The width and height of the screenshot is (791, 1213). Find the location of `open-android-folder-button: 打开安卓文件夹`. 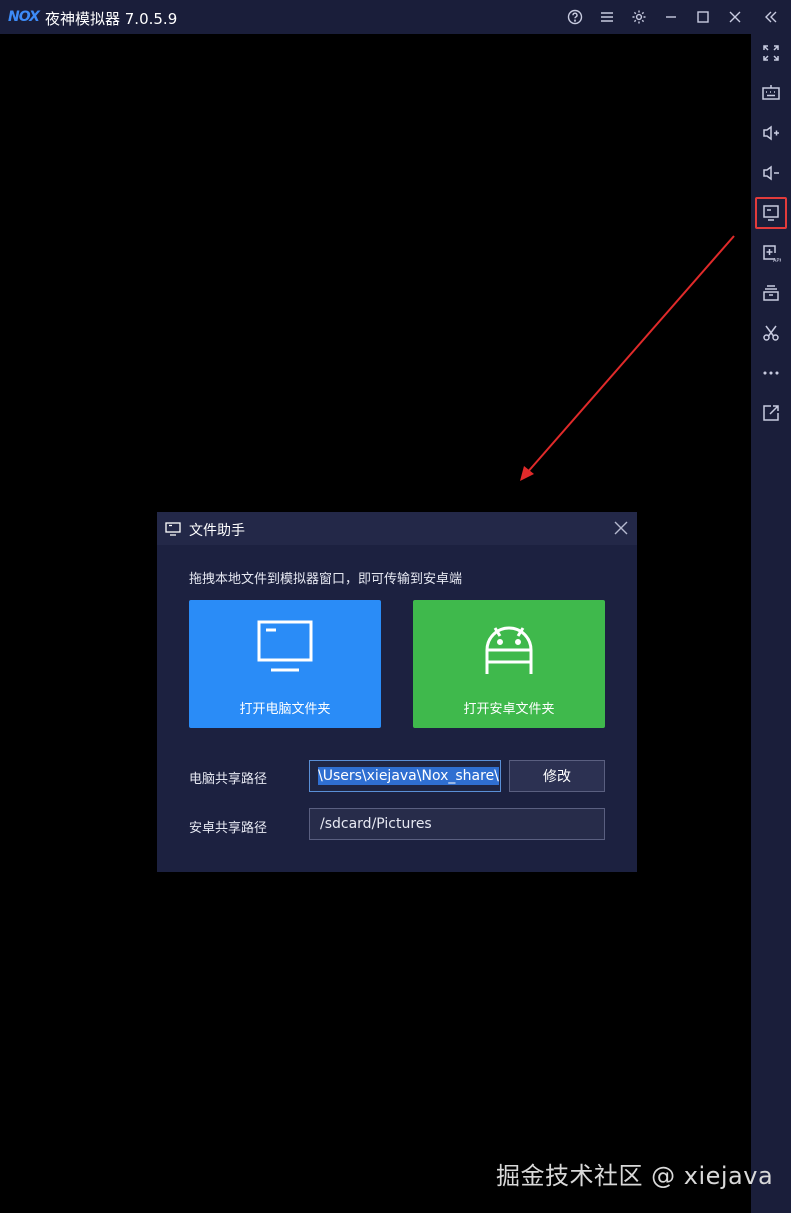

open-android-folder-button: 打开安卓文件夹 is located at coordinates (509, 664).